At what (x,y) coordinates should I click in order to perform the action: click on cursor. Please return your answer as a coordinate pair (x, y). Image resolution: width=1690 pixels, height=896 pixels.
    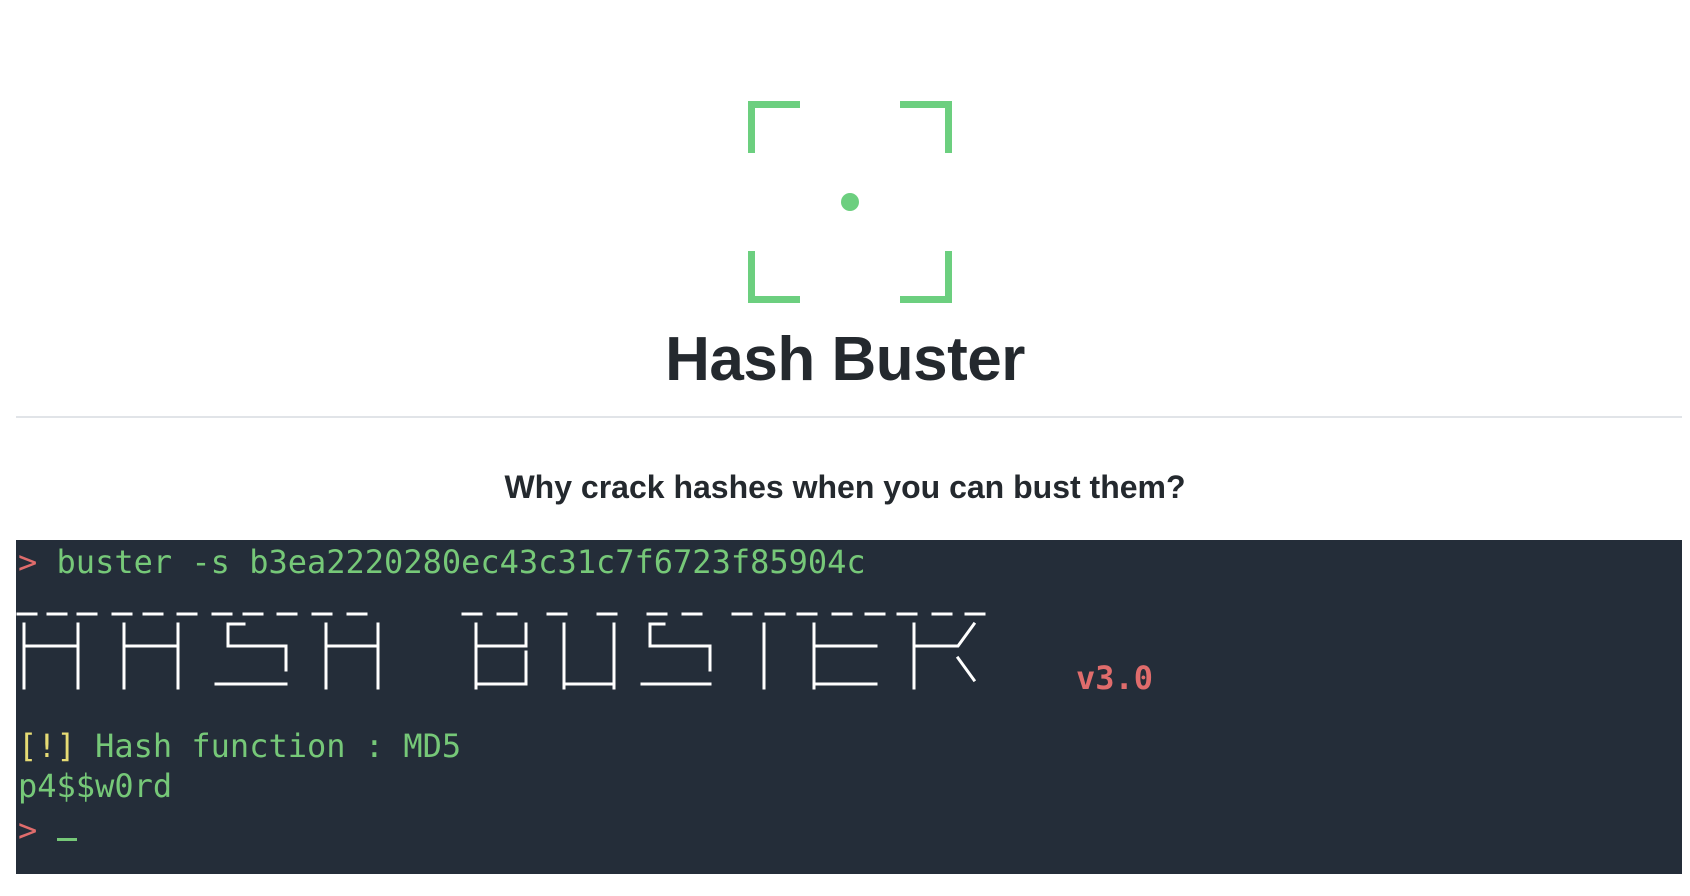
    Looking at the image, I should click on (67, 826).